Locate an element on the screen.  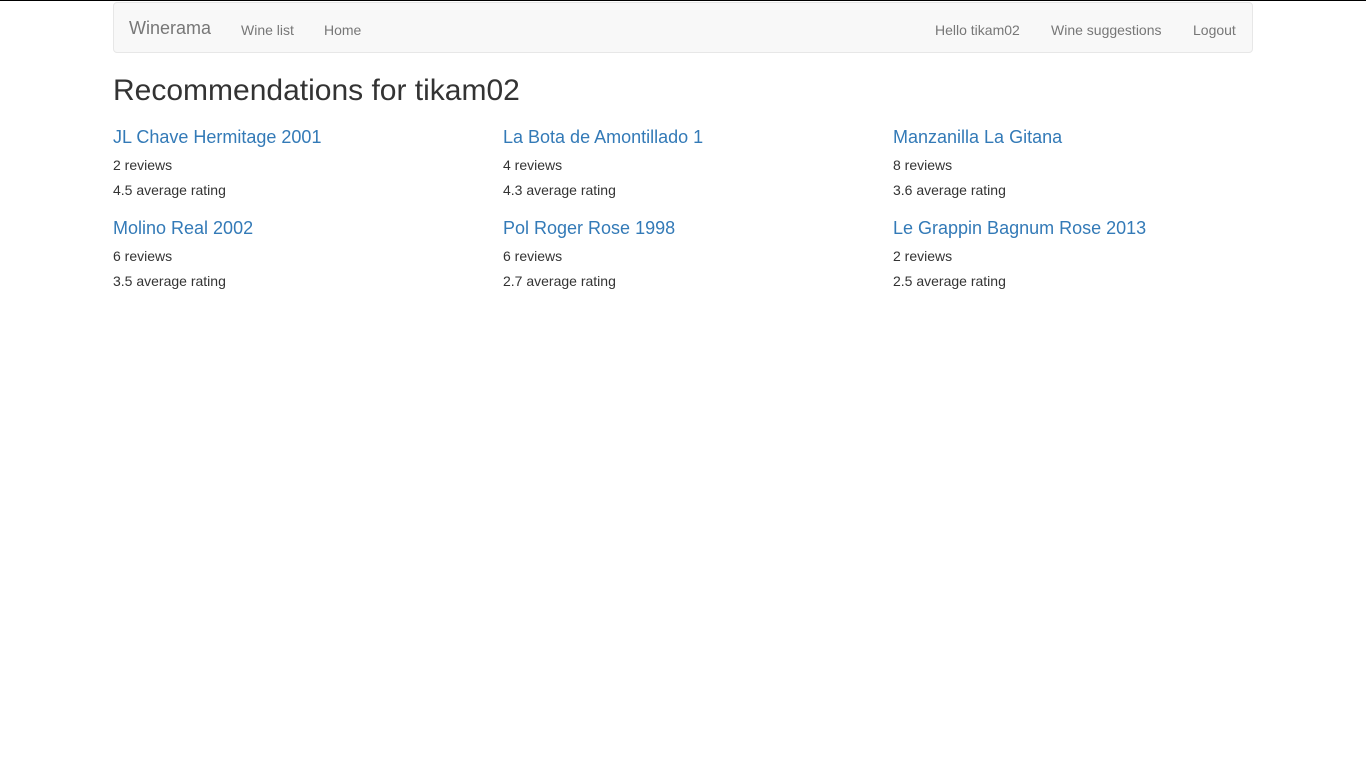
average-rating: 3.6 average rating is located at coordinates (949, 190).